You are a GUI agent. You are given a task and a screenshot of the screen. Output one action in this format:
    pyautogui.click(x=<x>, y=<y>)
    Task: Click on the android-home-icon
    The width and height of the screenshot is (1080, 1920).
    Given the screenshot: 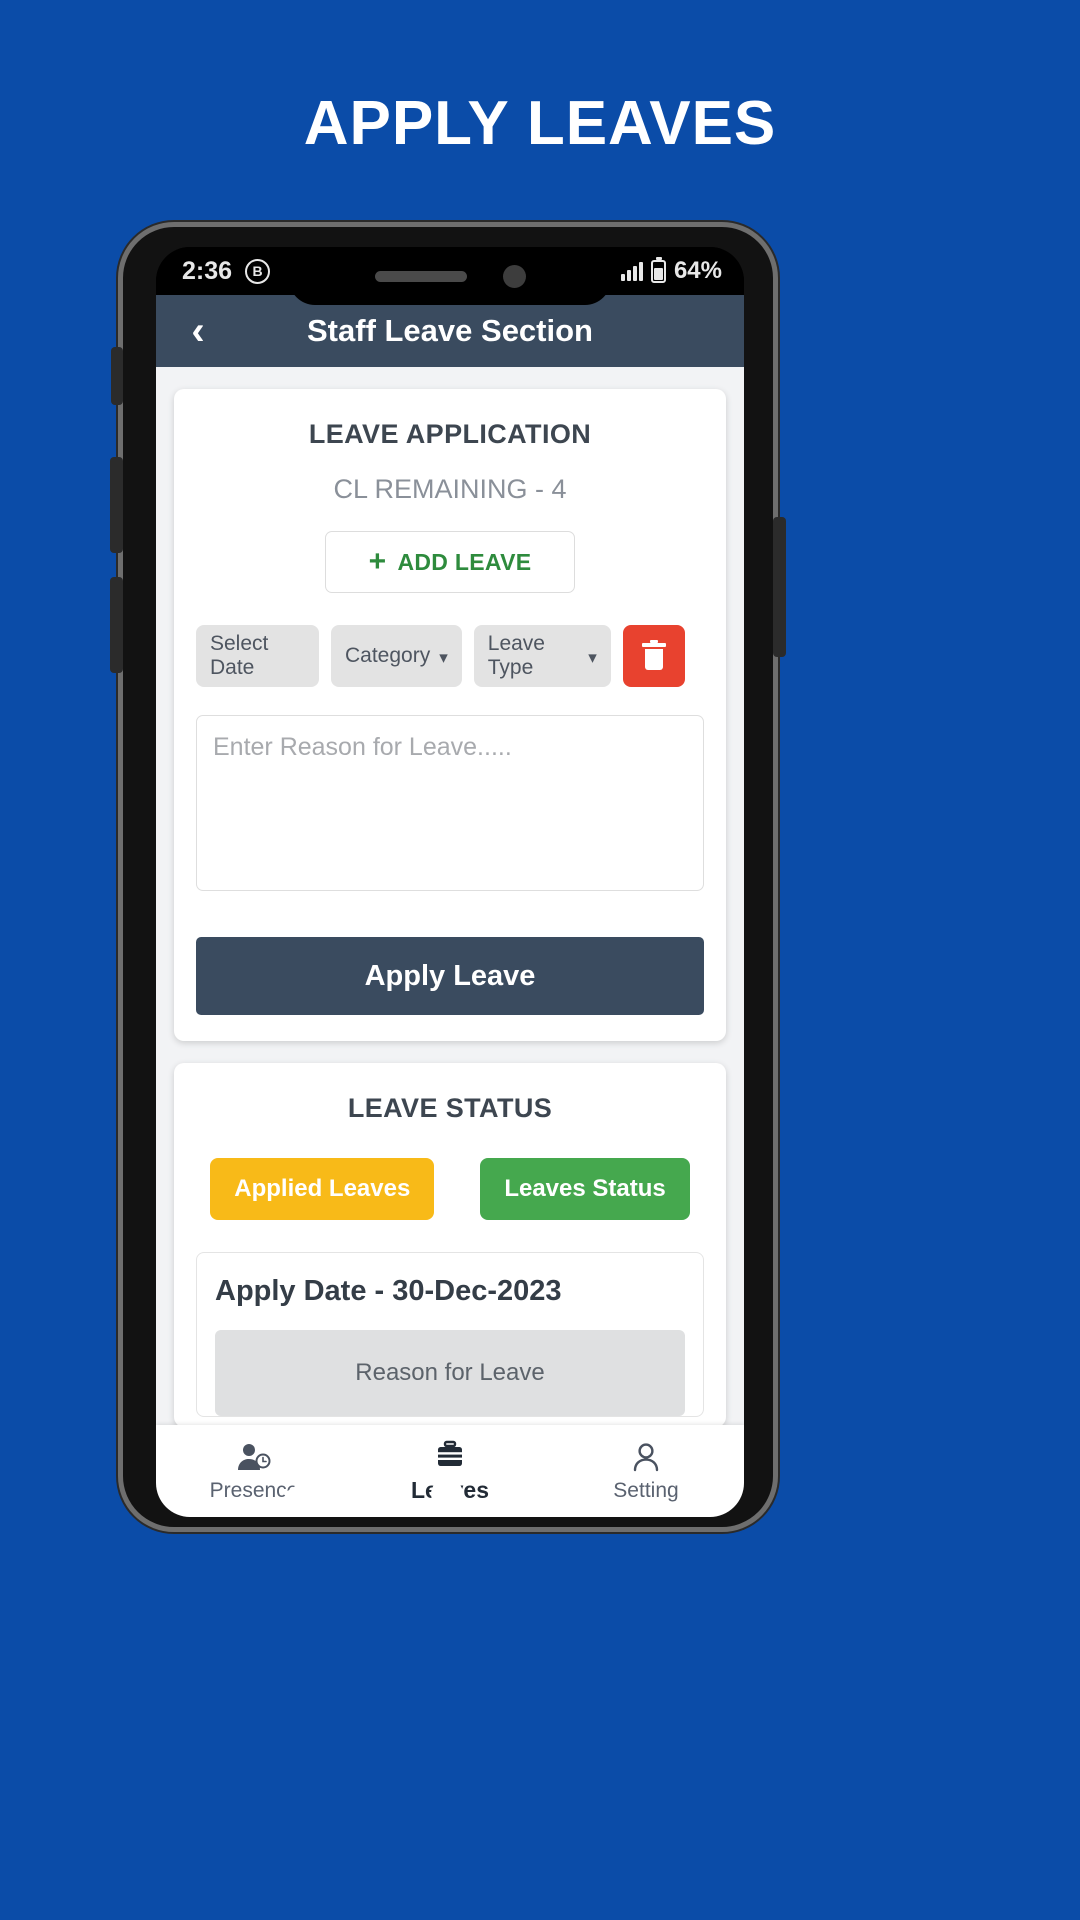 What is the action you would take?
    pyautogui.click(x=446, y=1494)
    